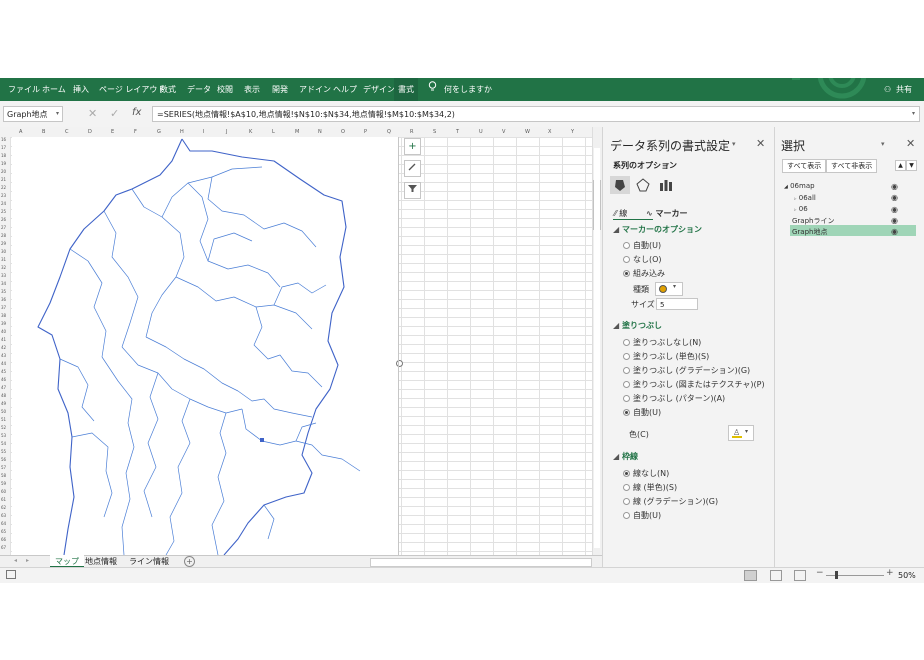 This screenshot has height=660, width=924. I want to click on tab-addins: アドイン, so click(315, 89).